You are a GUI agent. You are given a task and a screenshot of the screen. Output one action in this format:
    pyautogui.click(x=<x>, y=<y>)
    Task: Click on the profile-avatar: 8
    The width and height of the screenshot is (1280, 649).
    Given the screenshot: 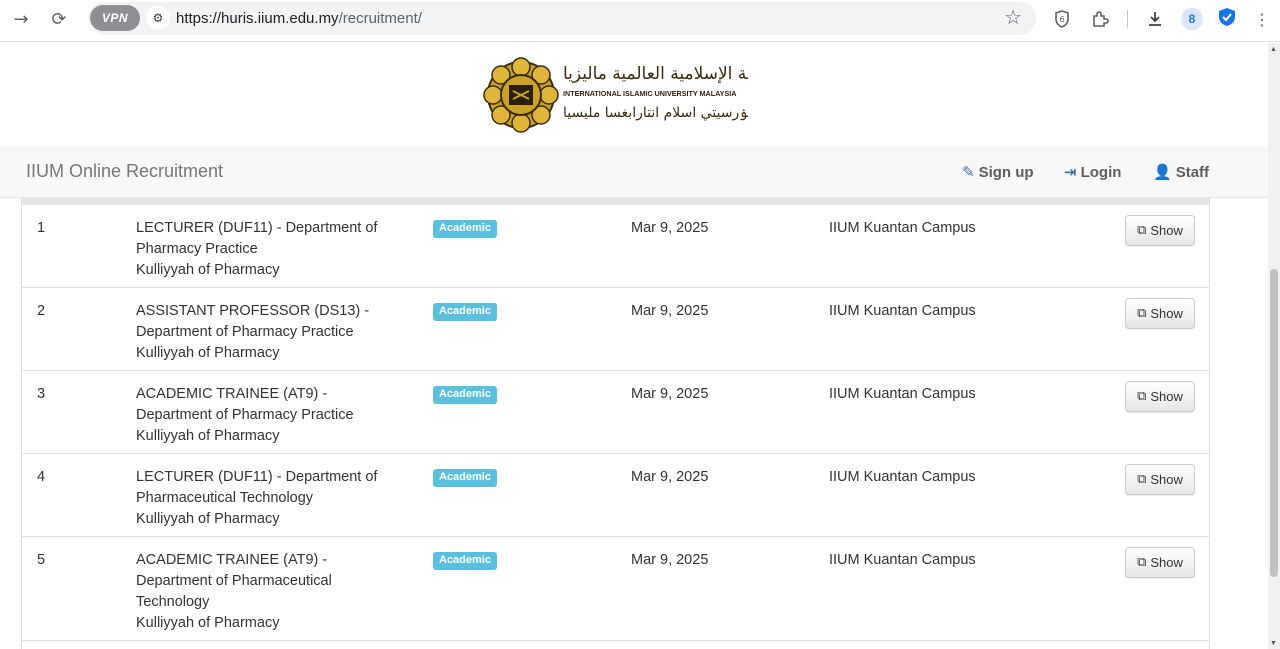 What is the action you would take?
    pyautogui.click(x=1192, y=19)
    